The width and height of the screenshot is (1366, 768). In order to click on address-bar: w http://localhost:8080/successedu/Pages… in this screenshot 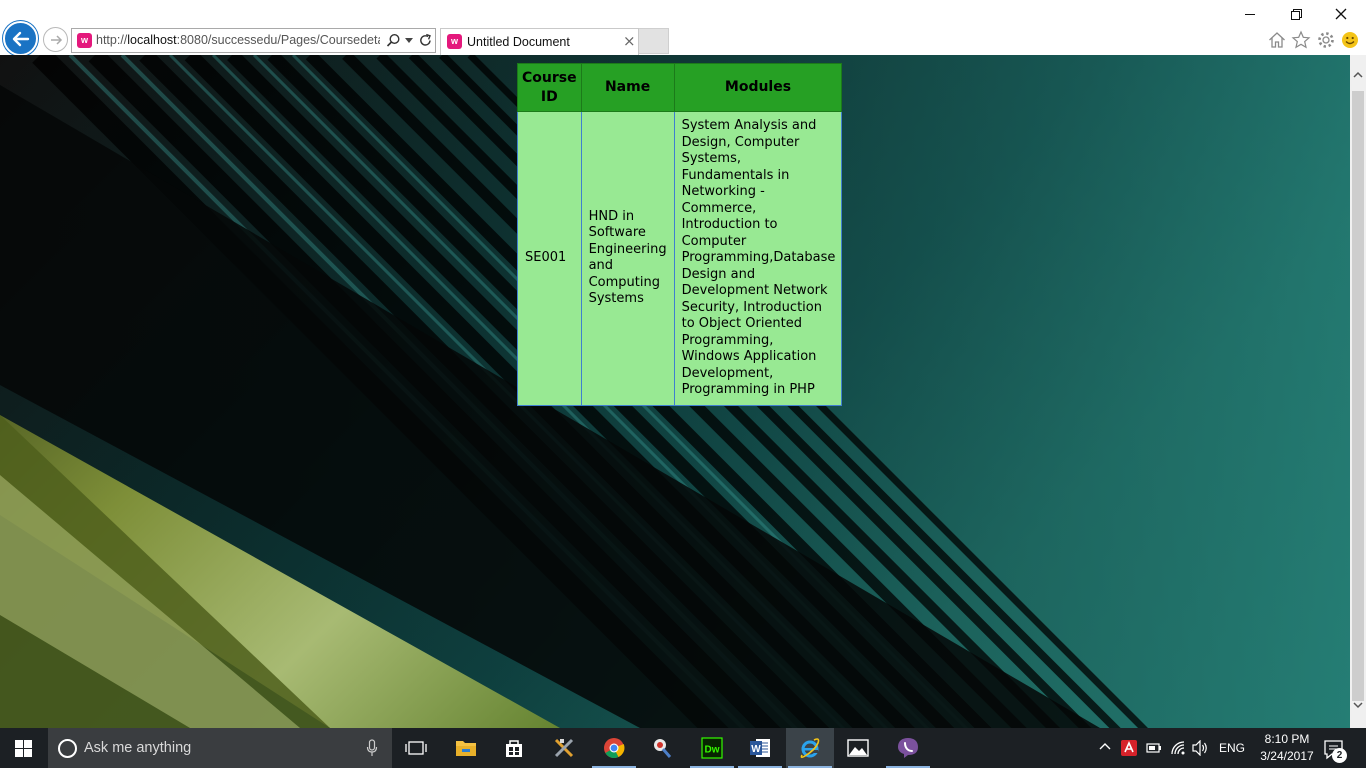, I will do `click(253, 40)`.